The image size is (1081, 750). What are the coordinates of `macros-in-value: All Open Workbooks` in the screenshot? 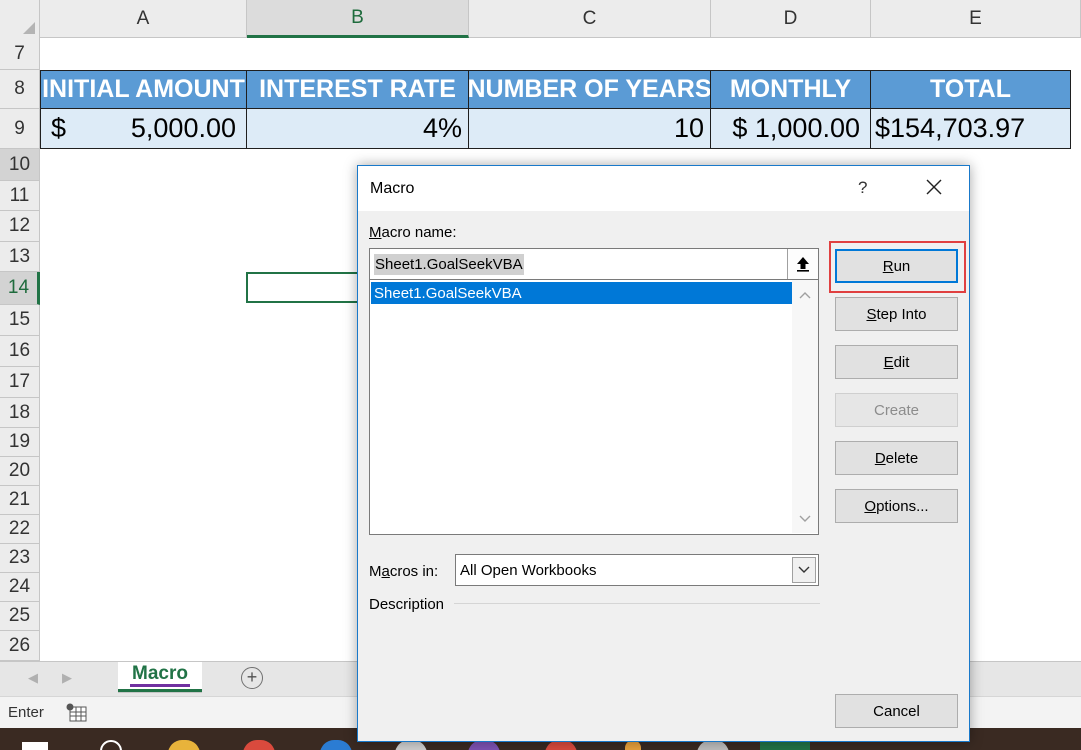 It's located at (528, 570).